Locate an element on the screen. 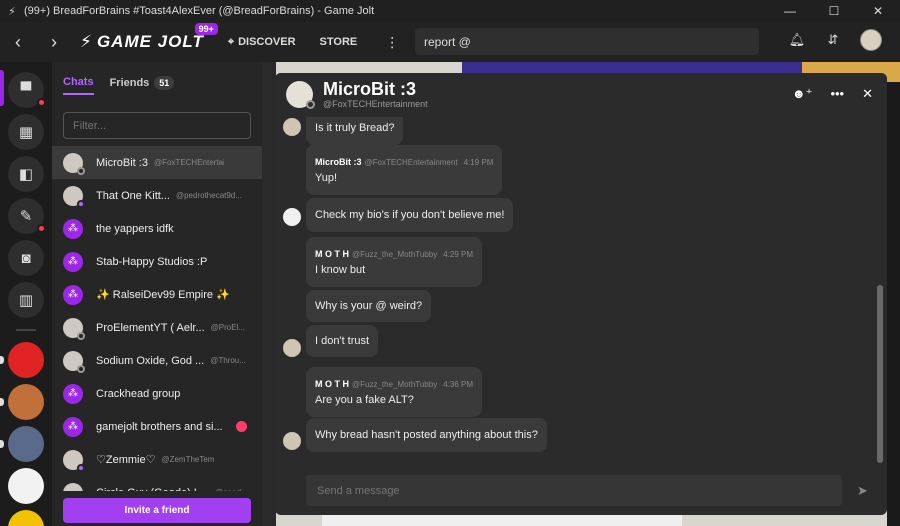 This screenshot has width=900, height=526. store-link: STORE is located at coordinates (339, 42).